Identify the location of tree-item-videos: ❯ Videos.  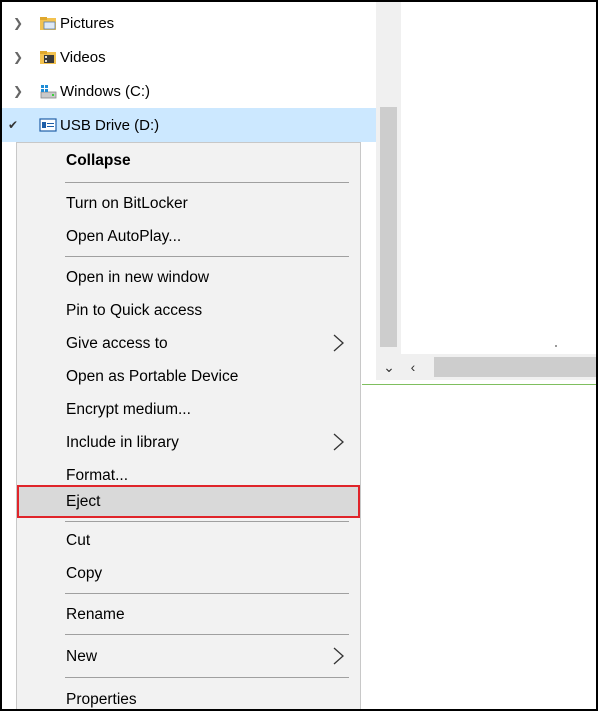
(189, 57).